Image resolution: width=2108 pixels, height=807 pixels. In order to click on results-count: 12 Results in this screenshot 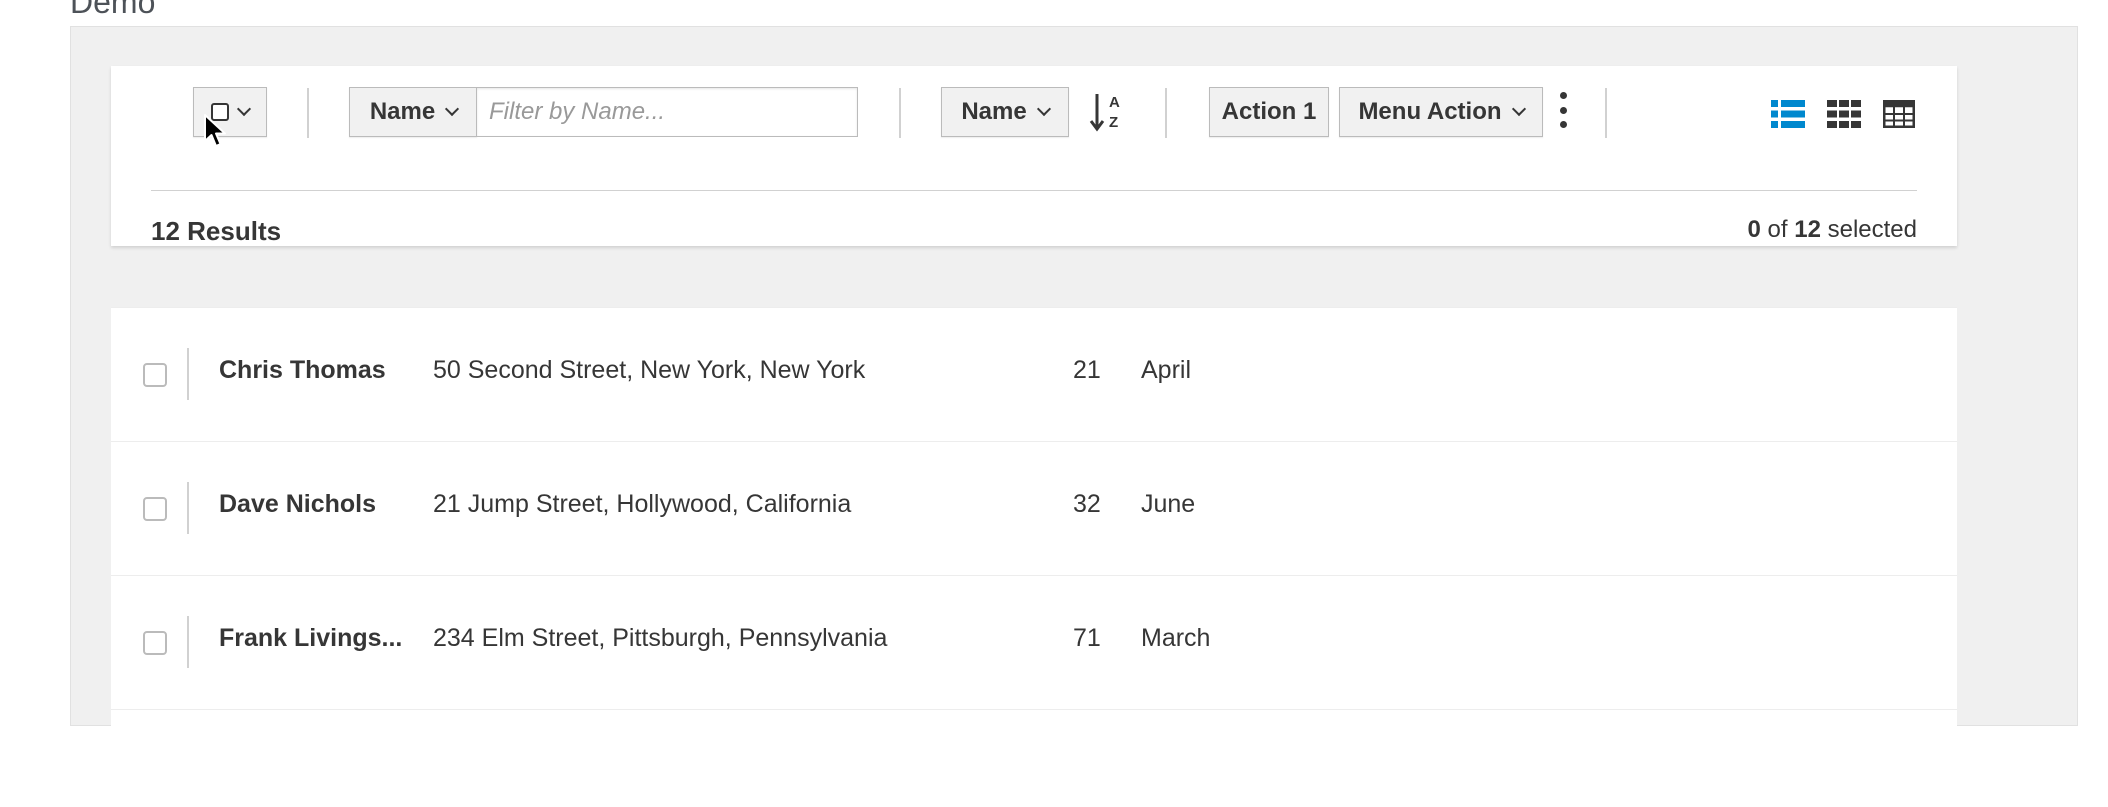, I will do `click(216, 231)`.